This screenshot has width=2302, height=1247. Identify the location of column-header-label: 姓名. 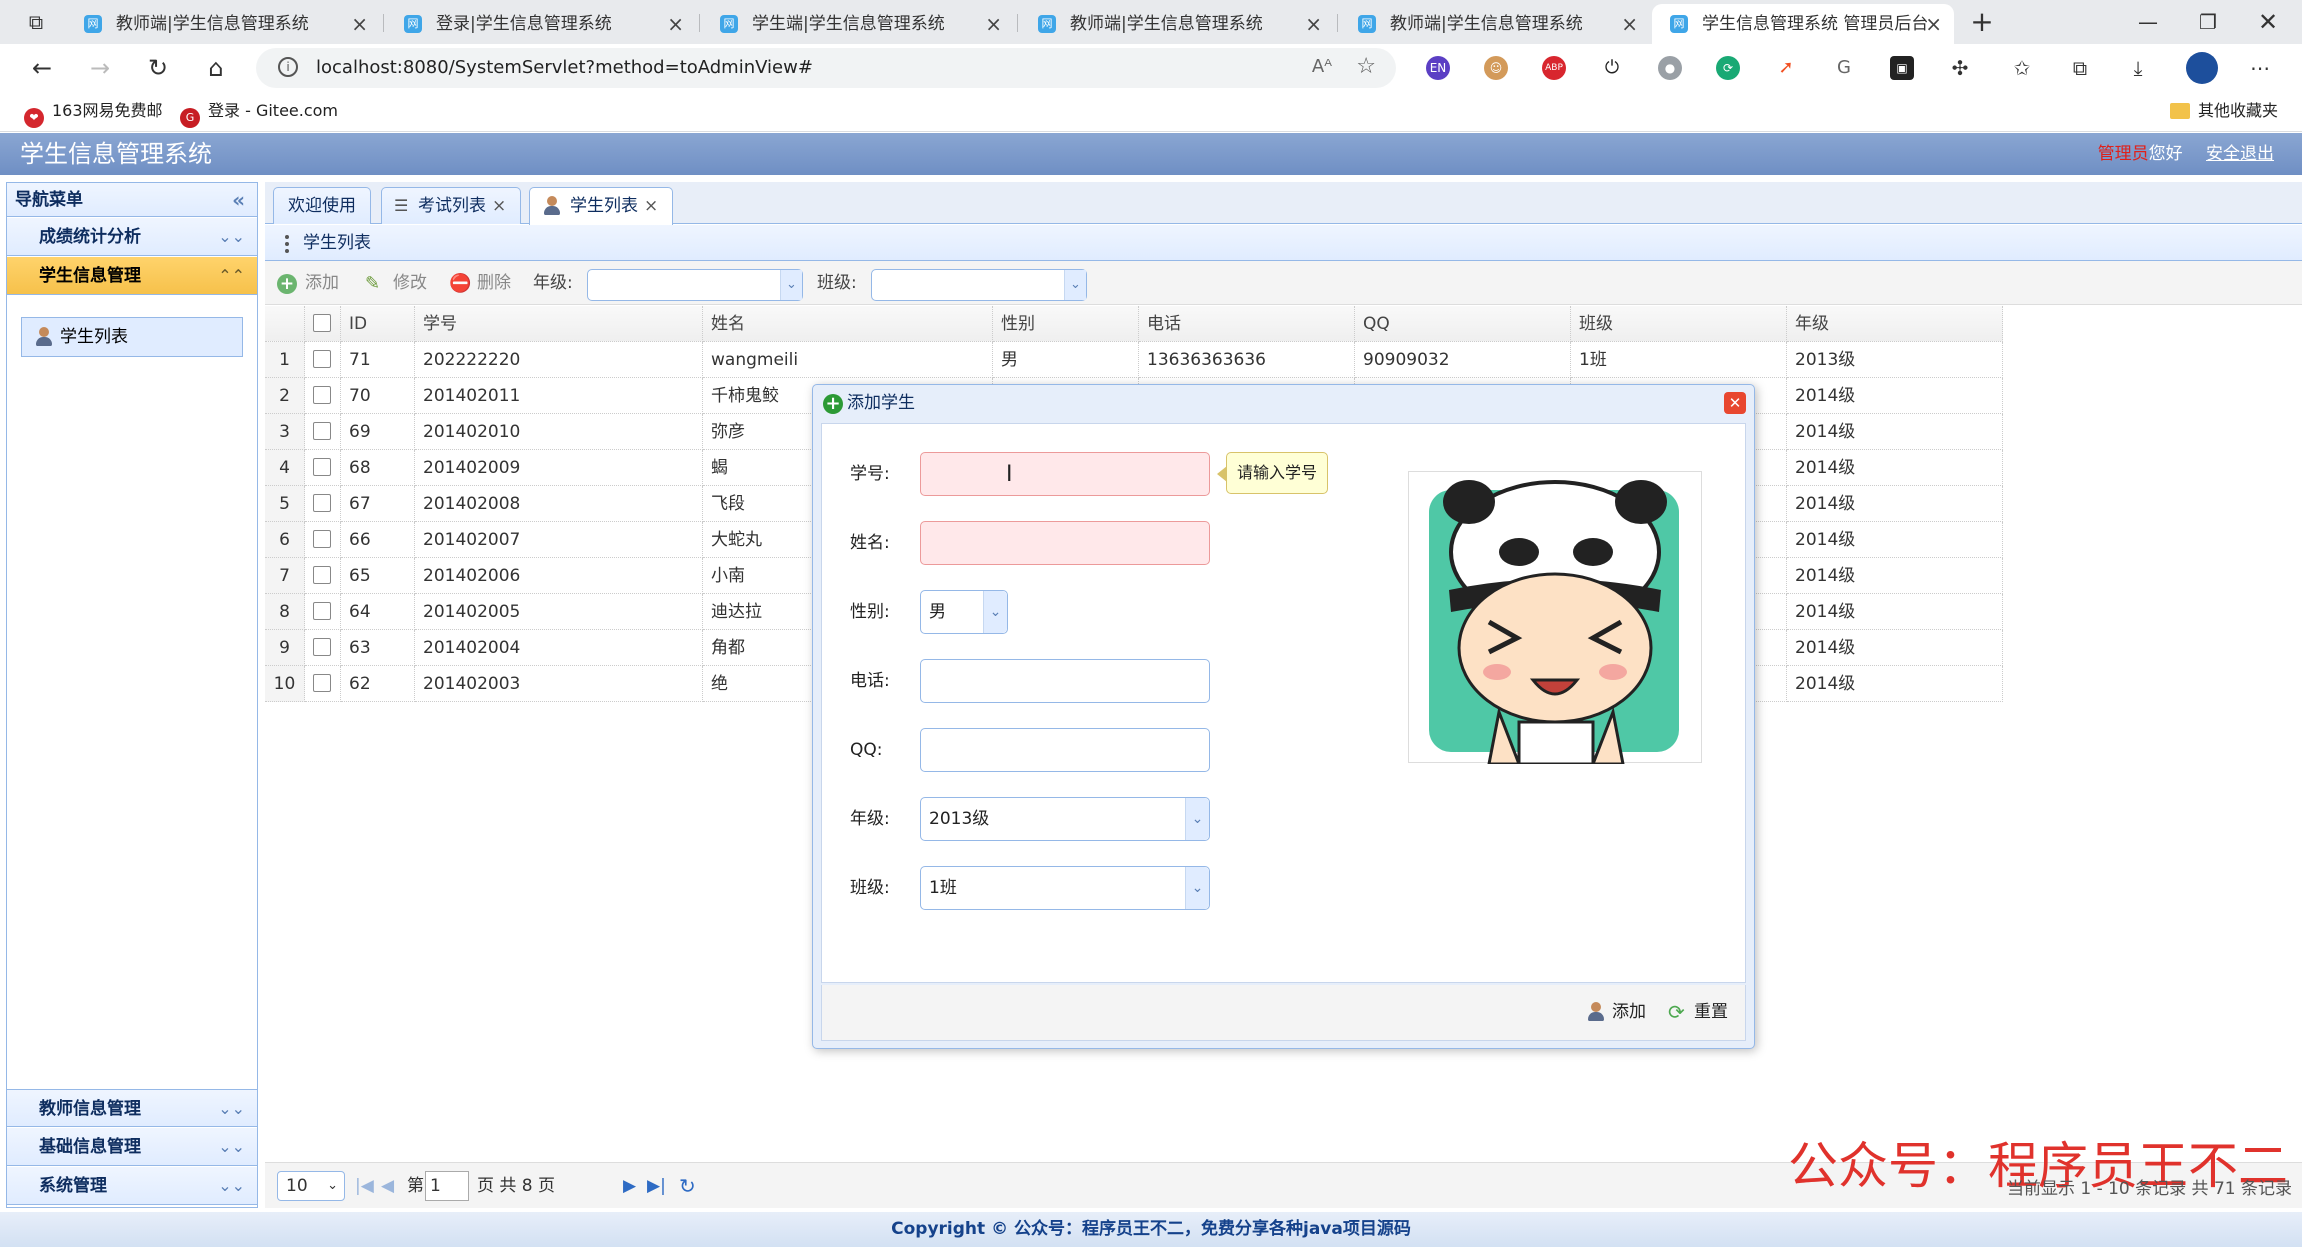
(728, 324).